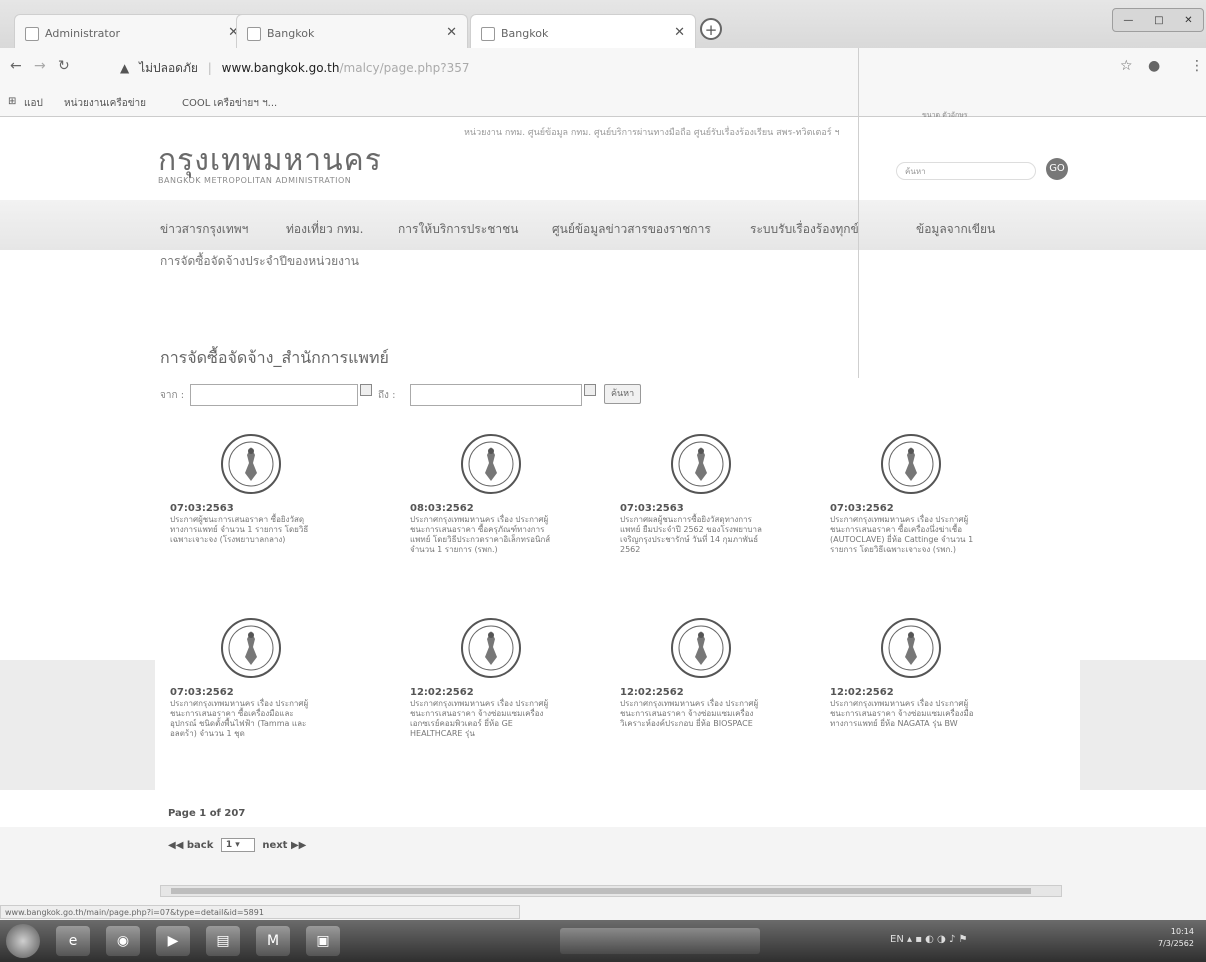 The image size is (1206, 962). What do you see at coordinates (33, 103) in the screenshot?
I see `bookmark-item: แอป` at bounding box center [33, 103].